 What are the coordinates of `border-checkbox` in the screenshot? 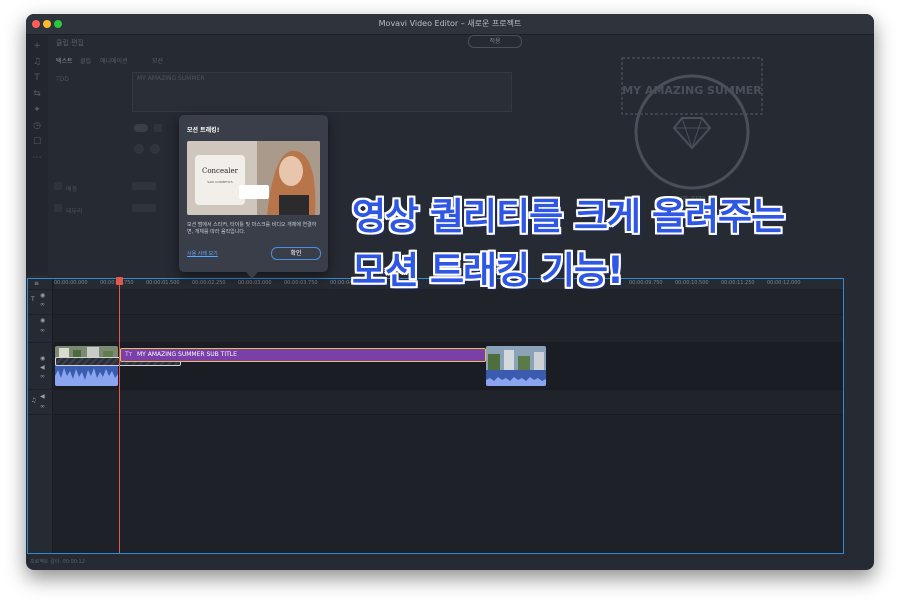 It's located at (58, 208).